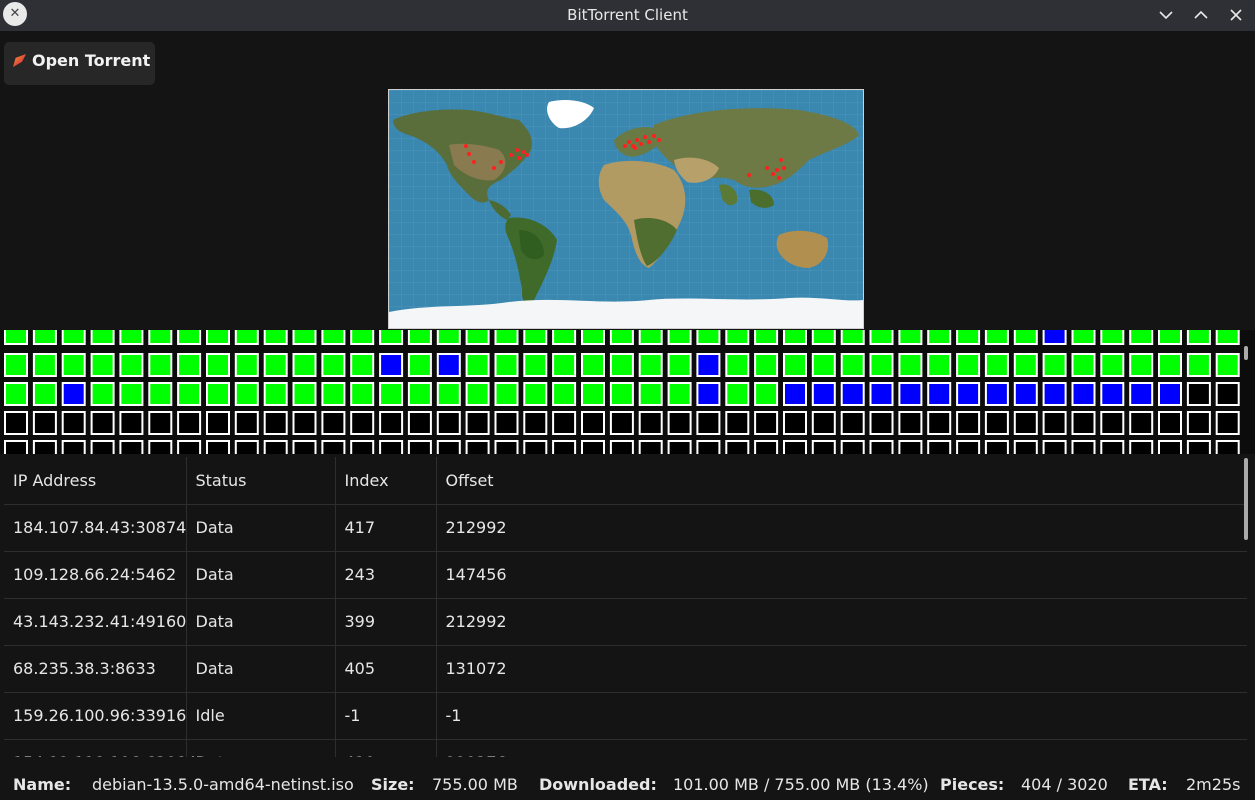 This screenshot has height=800, width=1255. I want to click on open-torrent-button: Open Torrent, so click(79, 63).